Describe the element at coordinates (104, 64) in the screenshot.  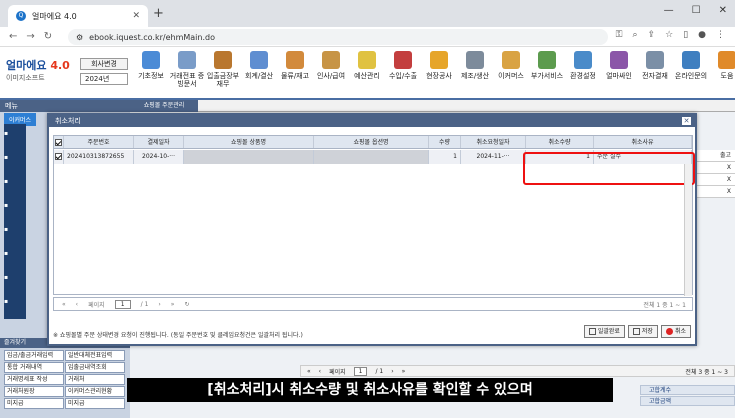
I see `company-change-button: 회사변경` at that location.